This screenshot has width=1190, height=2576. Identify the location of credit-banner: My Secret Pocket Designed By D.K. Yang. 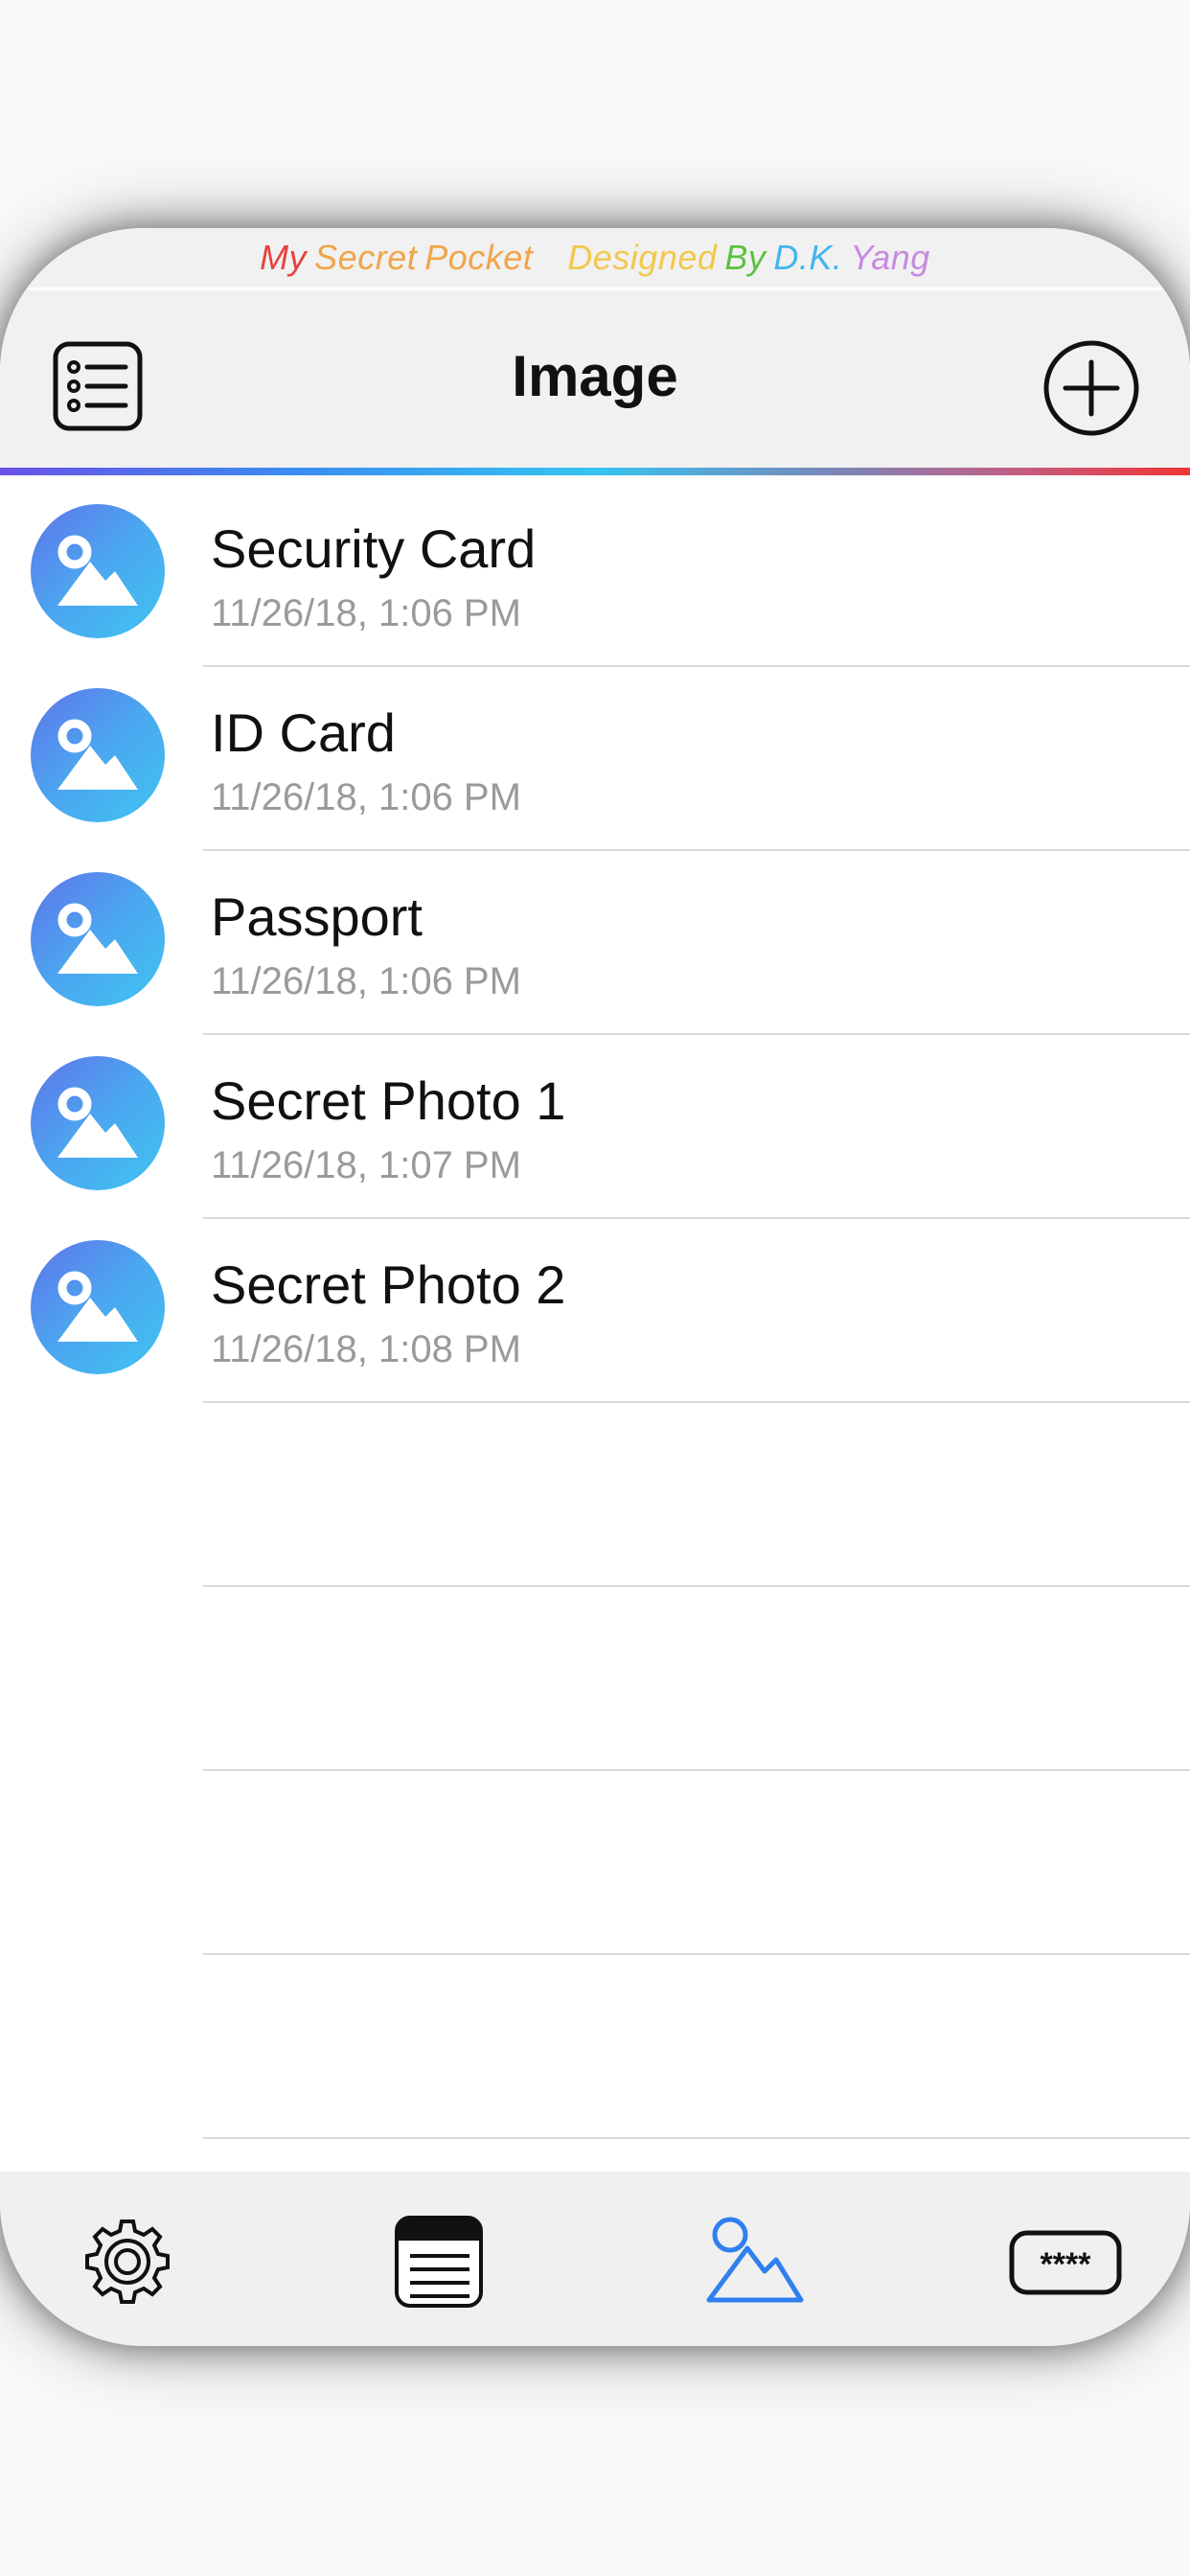
(595, 258).